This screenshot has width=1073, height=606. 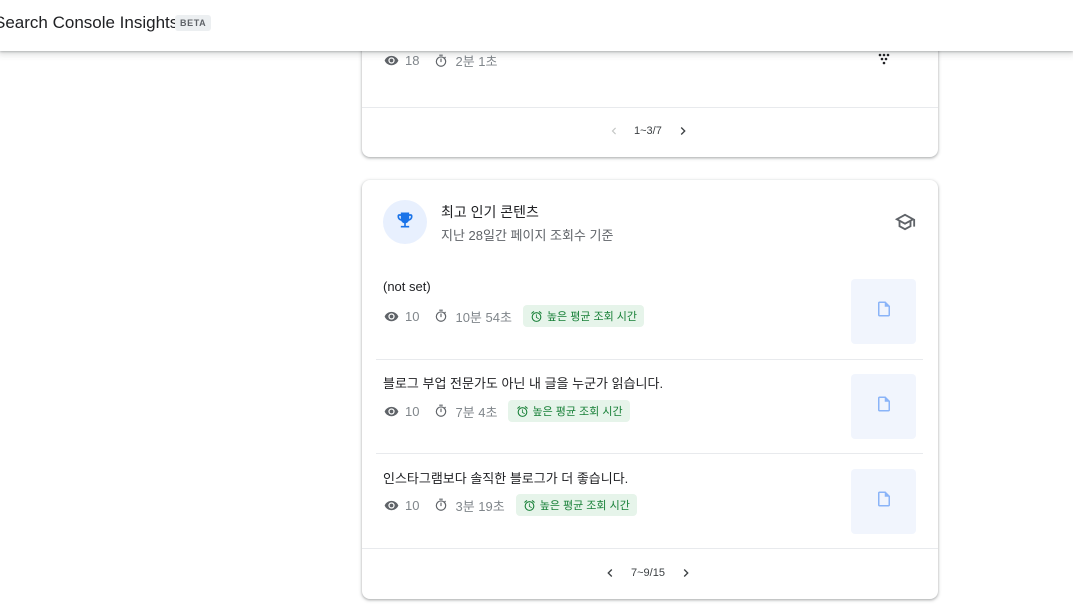 What do you see at coordinates (193, 23) in the screenshot?
I see `beta-badge: BETA` at bounding box center [193, 23].